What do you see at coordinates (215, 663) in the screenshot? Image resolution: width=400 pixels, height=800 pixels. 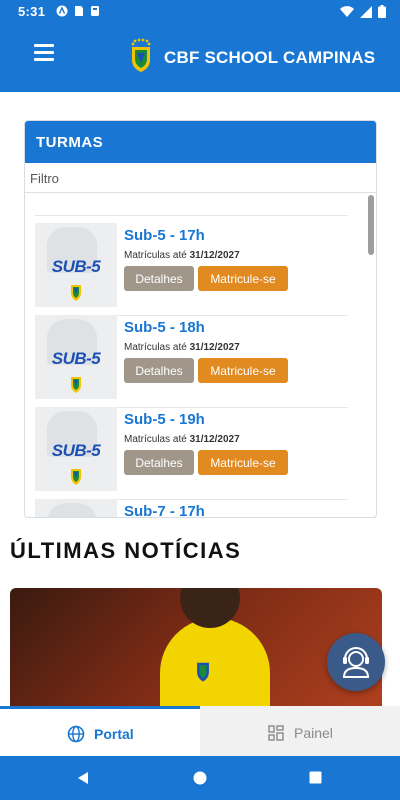 I see `news-image-jersey` at bounding box center [215, 663].